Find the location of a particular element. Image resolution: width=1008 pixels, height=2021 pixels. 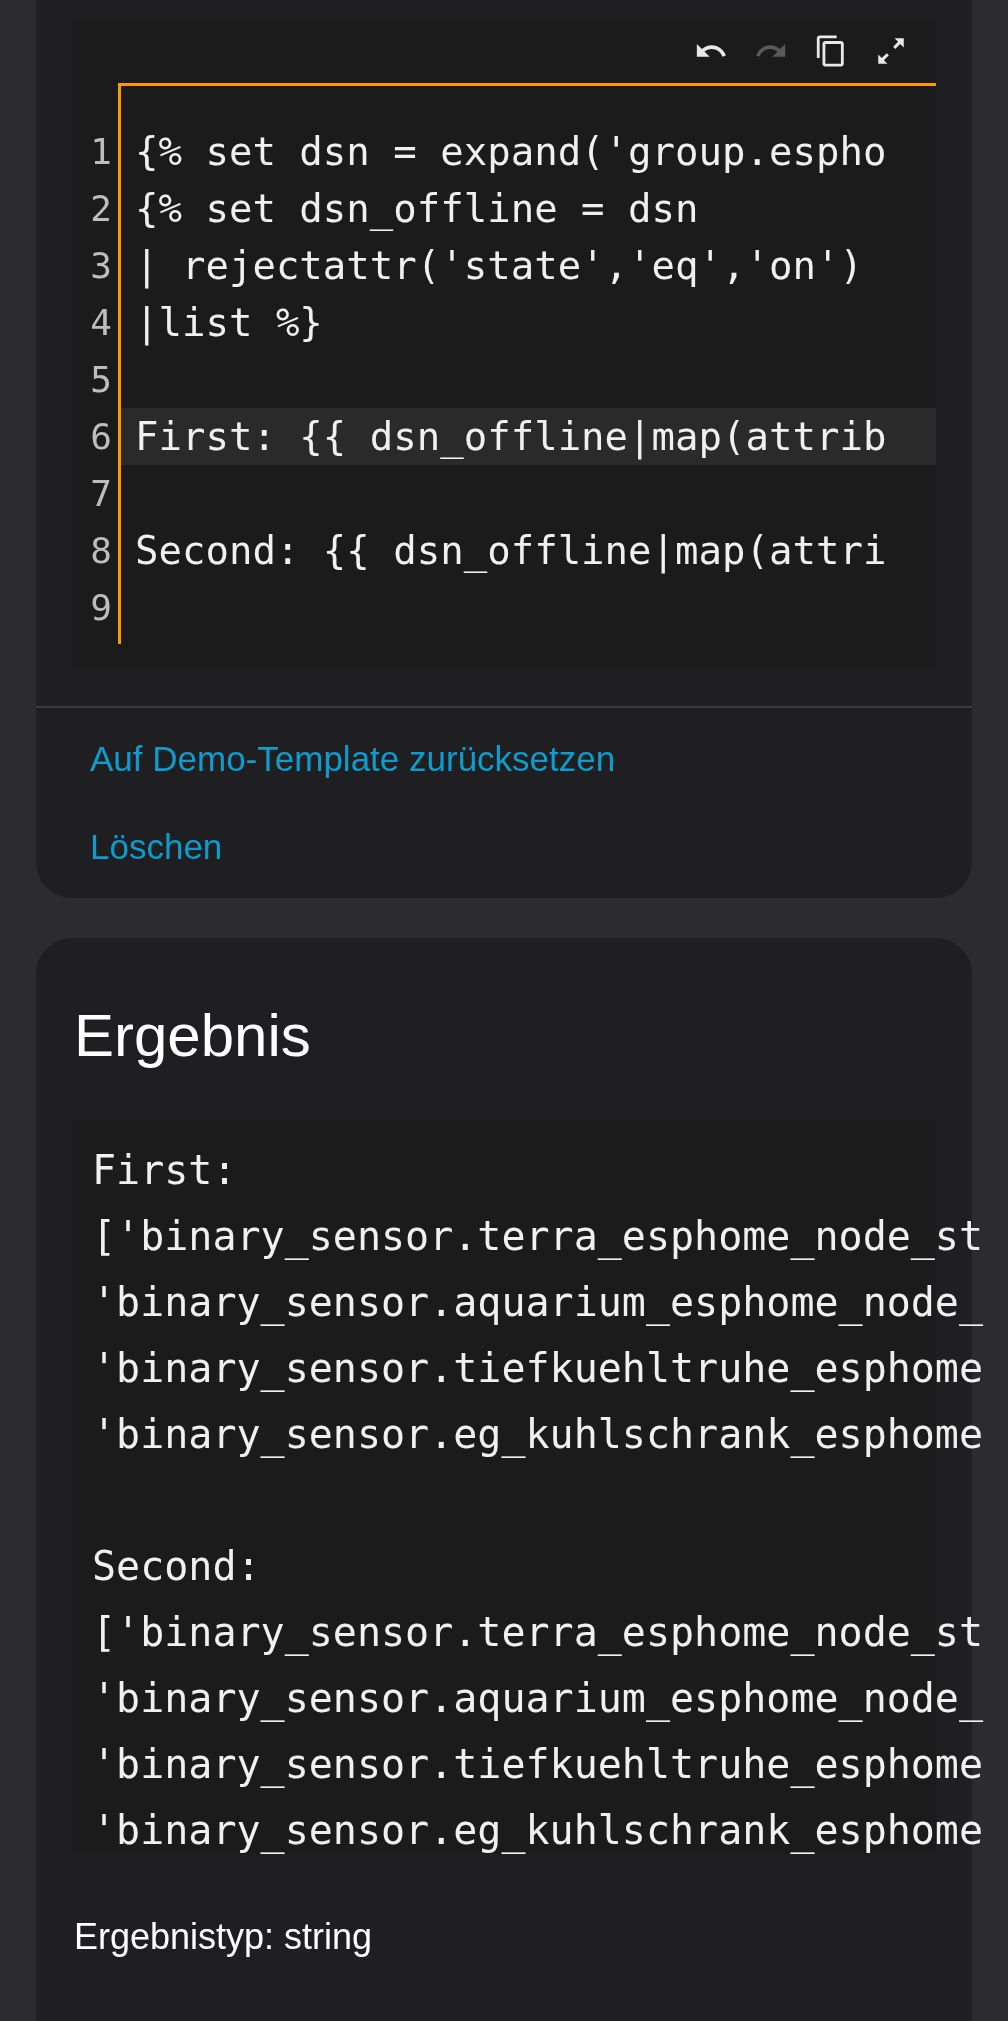

line-number: 5 is located at coordinates (101, 380).